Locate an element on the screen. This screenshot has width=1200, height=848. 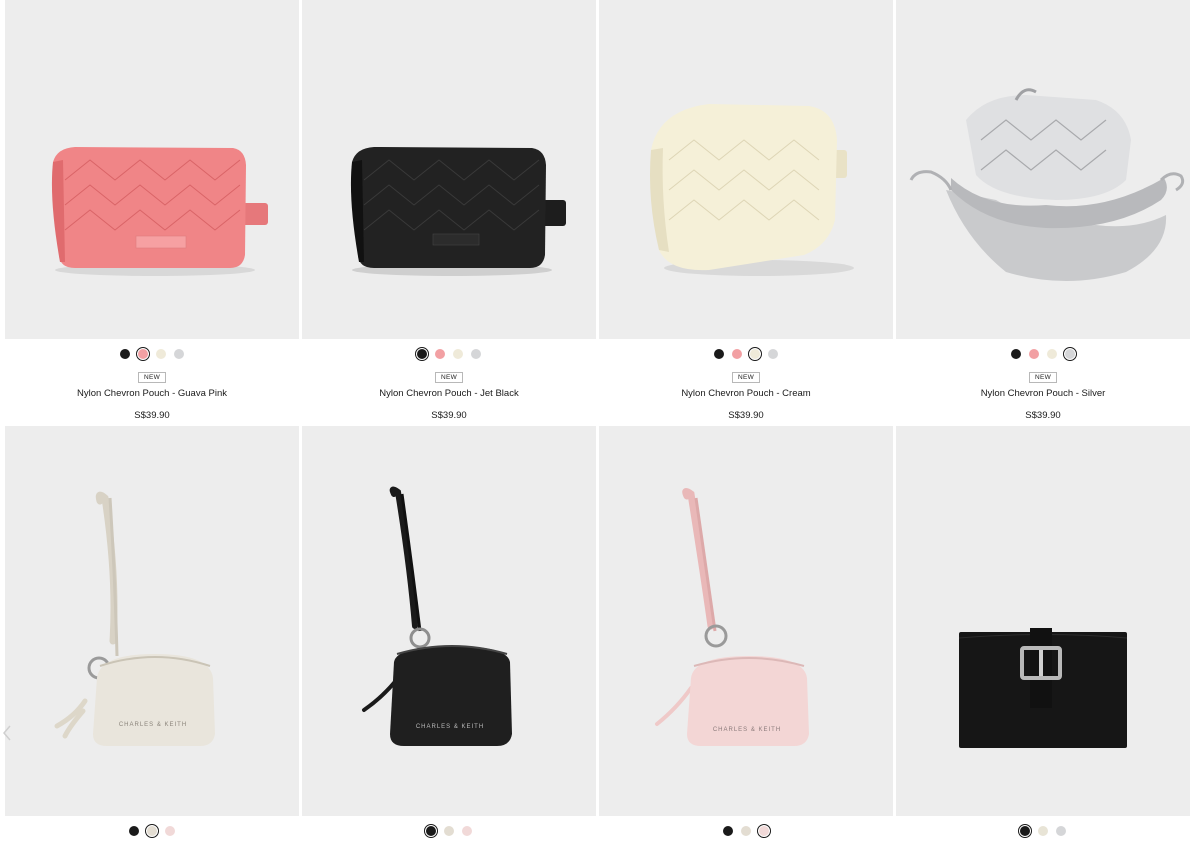
cream-mini-pouch-image: CHARLES & KEITH is located at coordinates (134, 618).